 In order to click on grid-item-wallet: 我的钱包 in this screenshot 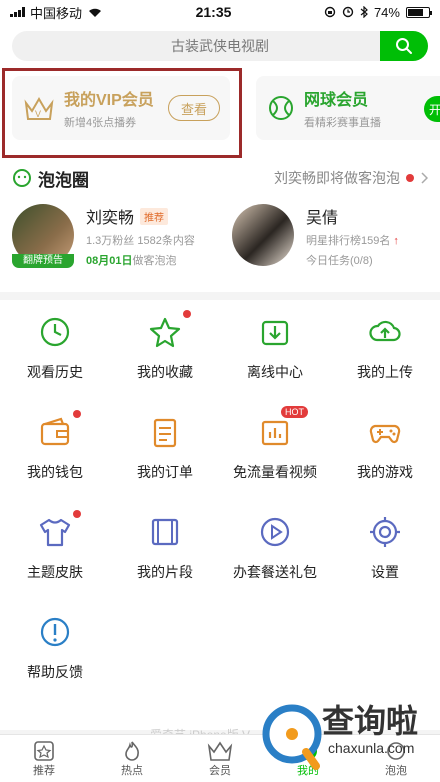, I will do `click(55, 450)`.